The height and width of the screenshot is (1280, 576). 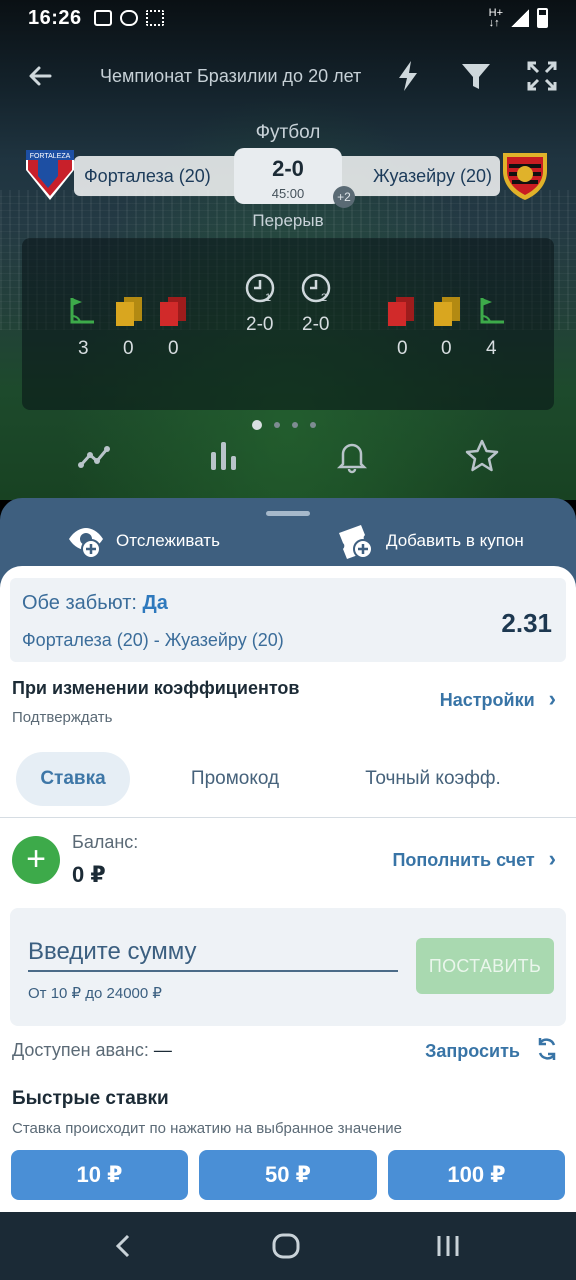 What do you see at coordinates (316, 288) in the screenshot?
I see `second-half-icon: 2` at bounding box center [316, 288].